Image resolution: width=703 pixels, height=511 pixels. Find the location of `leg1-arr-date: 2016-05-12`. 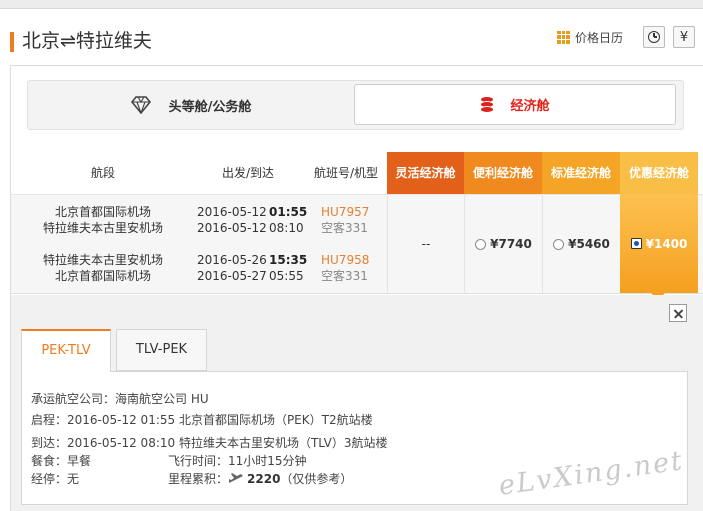

leg1-arr-date: 2016-05-12 is located at coordinates (232, 228).